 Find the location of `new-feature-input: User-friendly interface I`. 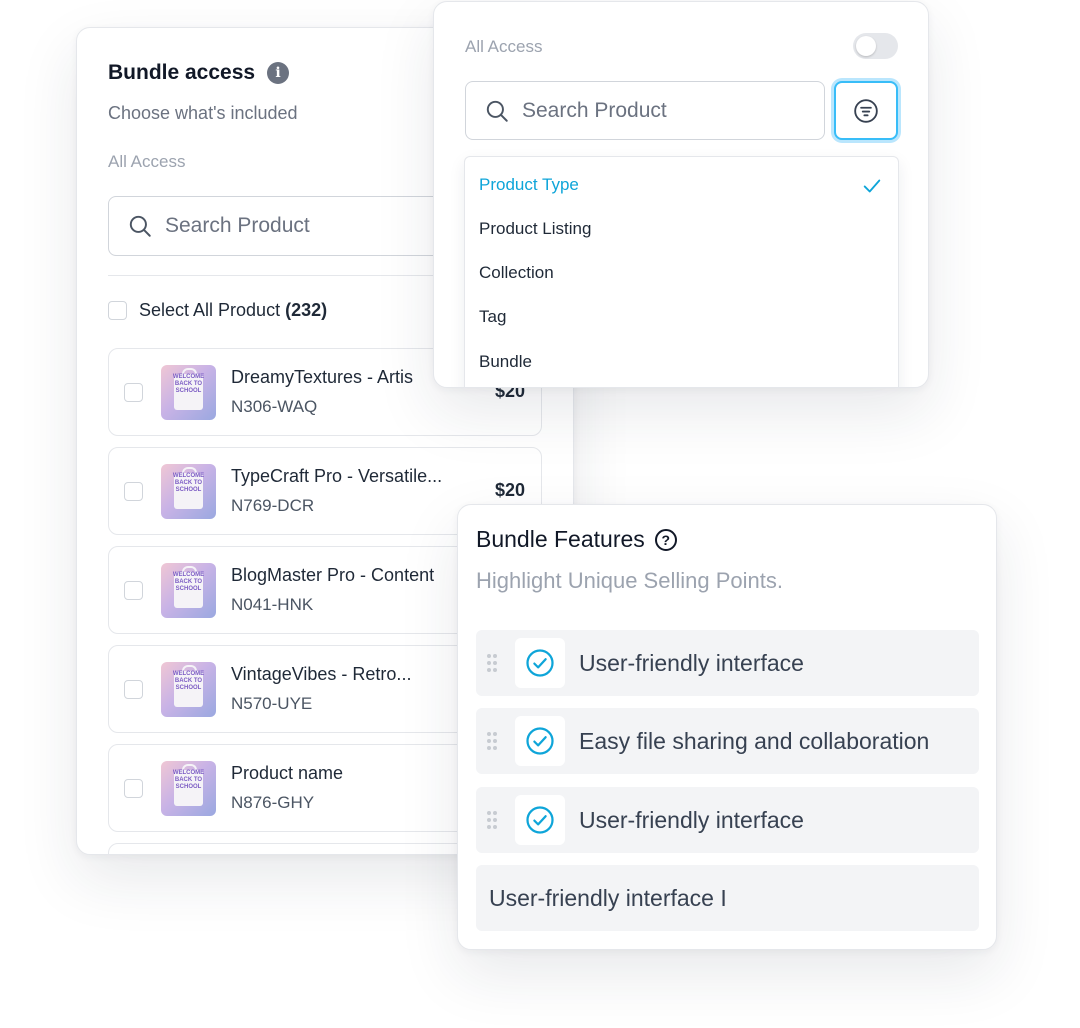

new-feature-input: User-friendly interface I is located at coordinates (727, 898).